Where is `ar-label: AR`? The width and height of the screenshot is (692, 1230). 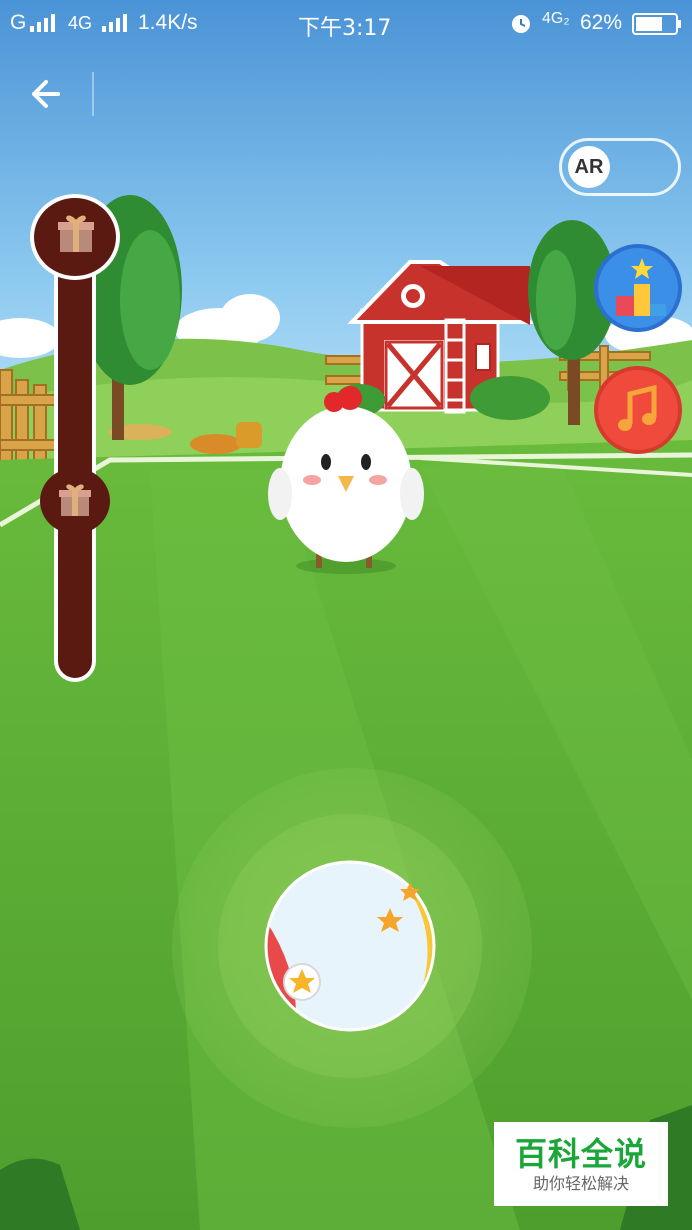
ar-label: AR is located at coordinates (589, 167).